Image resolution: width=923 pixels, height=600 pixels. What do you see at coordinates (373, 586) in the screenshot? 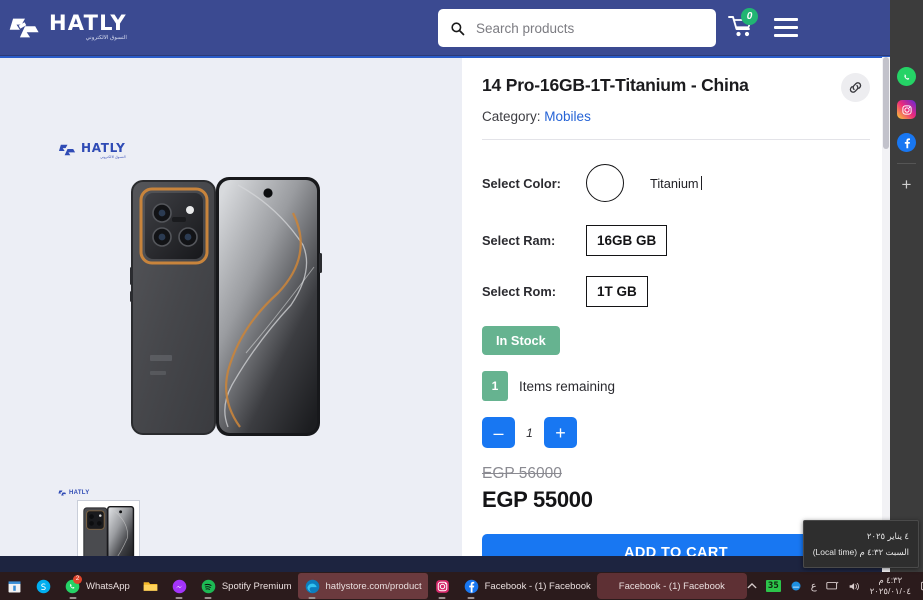
I see `taskbar-label-edge: hatlystore.com/product` at bounding box center [373, 586].